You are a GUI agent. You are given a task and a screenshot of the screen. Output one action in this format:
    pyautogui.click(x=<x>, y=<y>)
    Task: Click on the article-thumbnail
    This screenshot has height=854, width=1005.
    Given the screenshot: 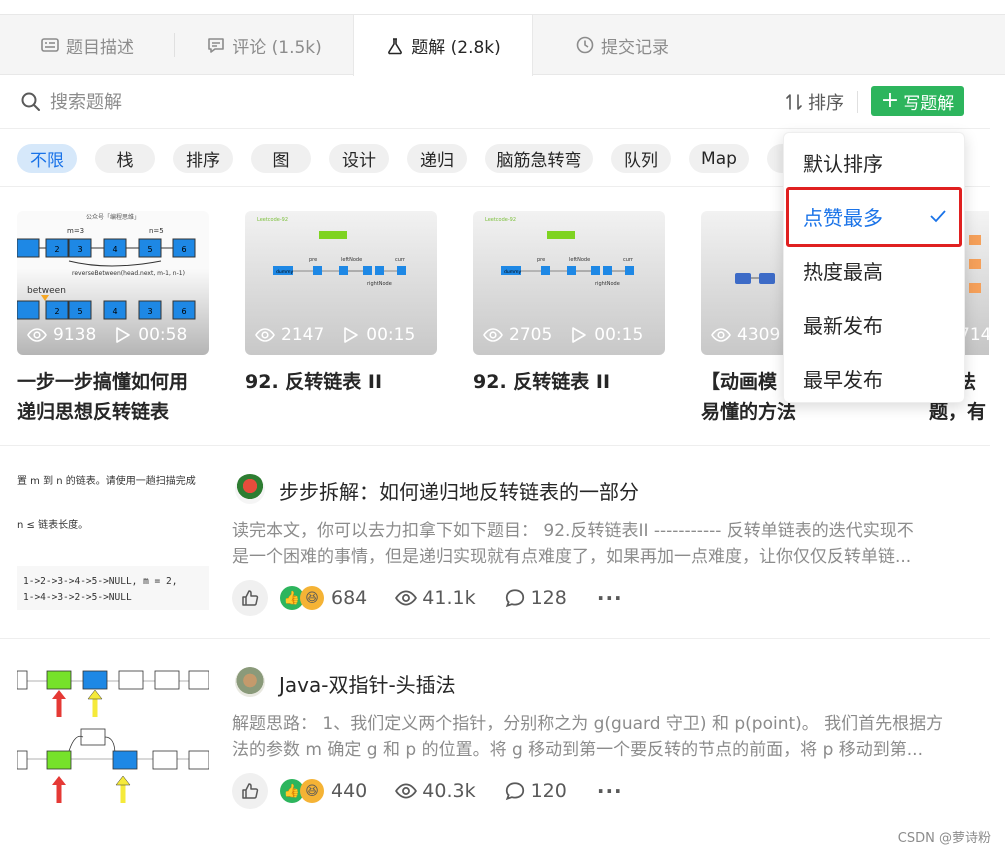 What is the action you would take?
    pyautogui.click(x=113, y=733)
    